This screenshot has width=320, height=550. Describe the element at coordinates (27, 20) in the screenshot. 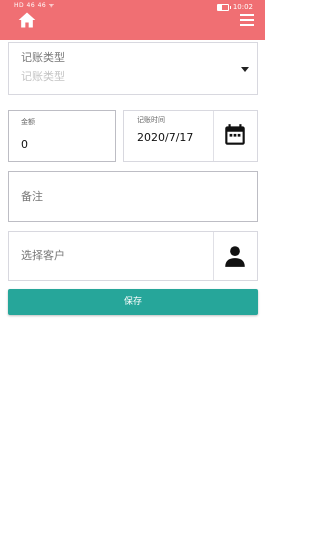

I see `home-icon` at that location.